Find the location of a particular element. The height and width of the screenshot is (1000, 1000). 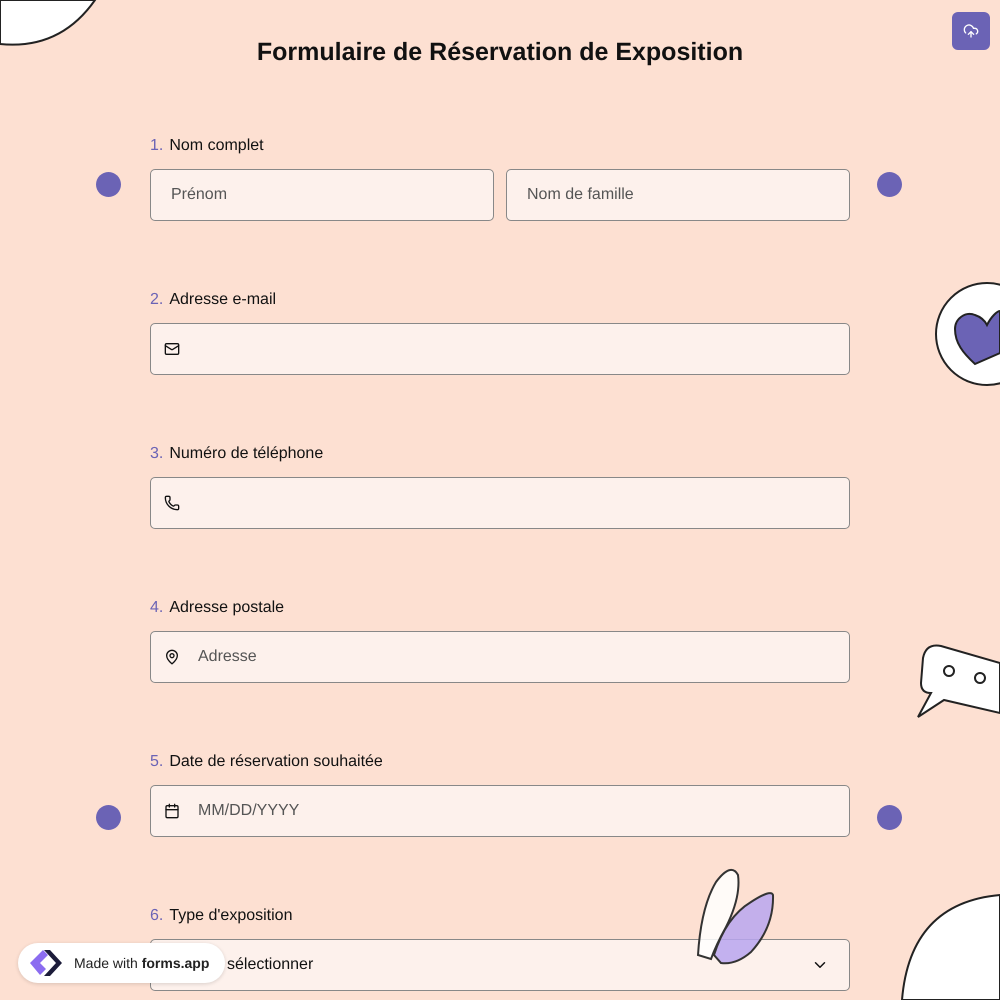

map-pin-icon is located at coordinates (172, 657).